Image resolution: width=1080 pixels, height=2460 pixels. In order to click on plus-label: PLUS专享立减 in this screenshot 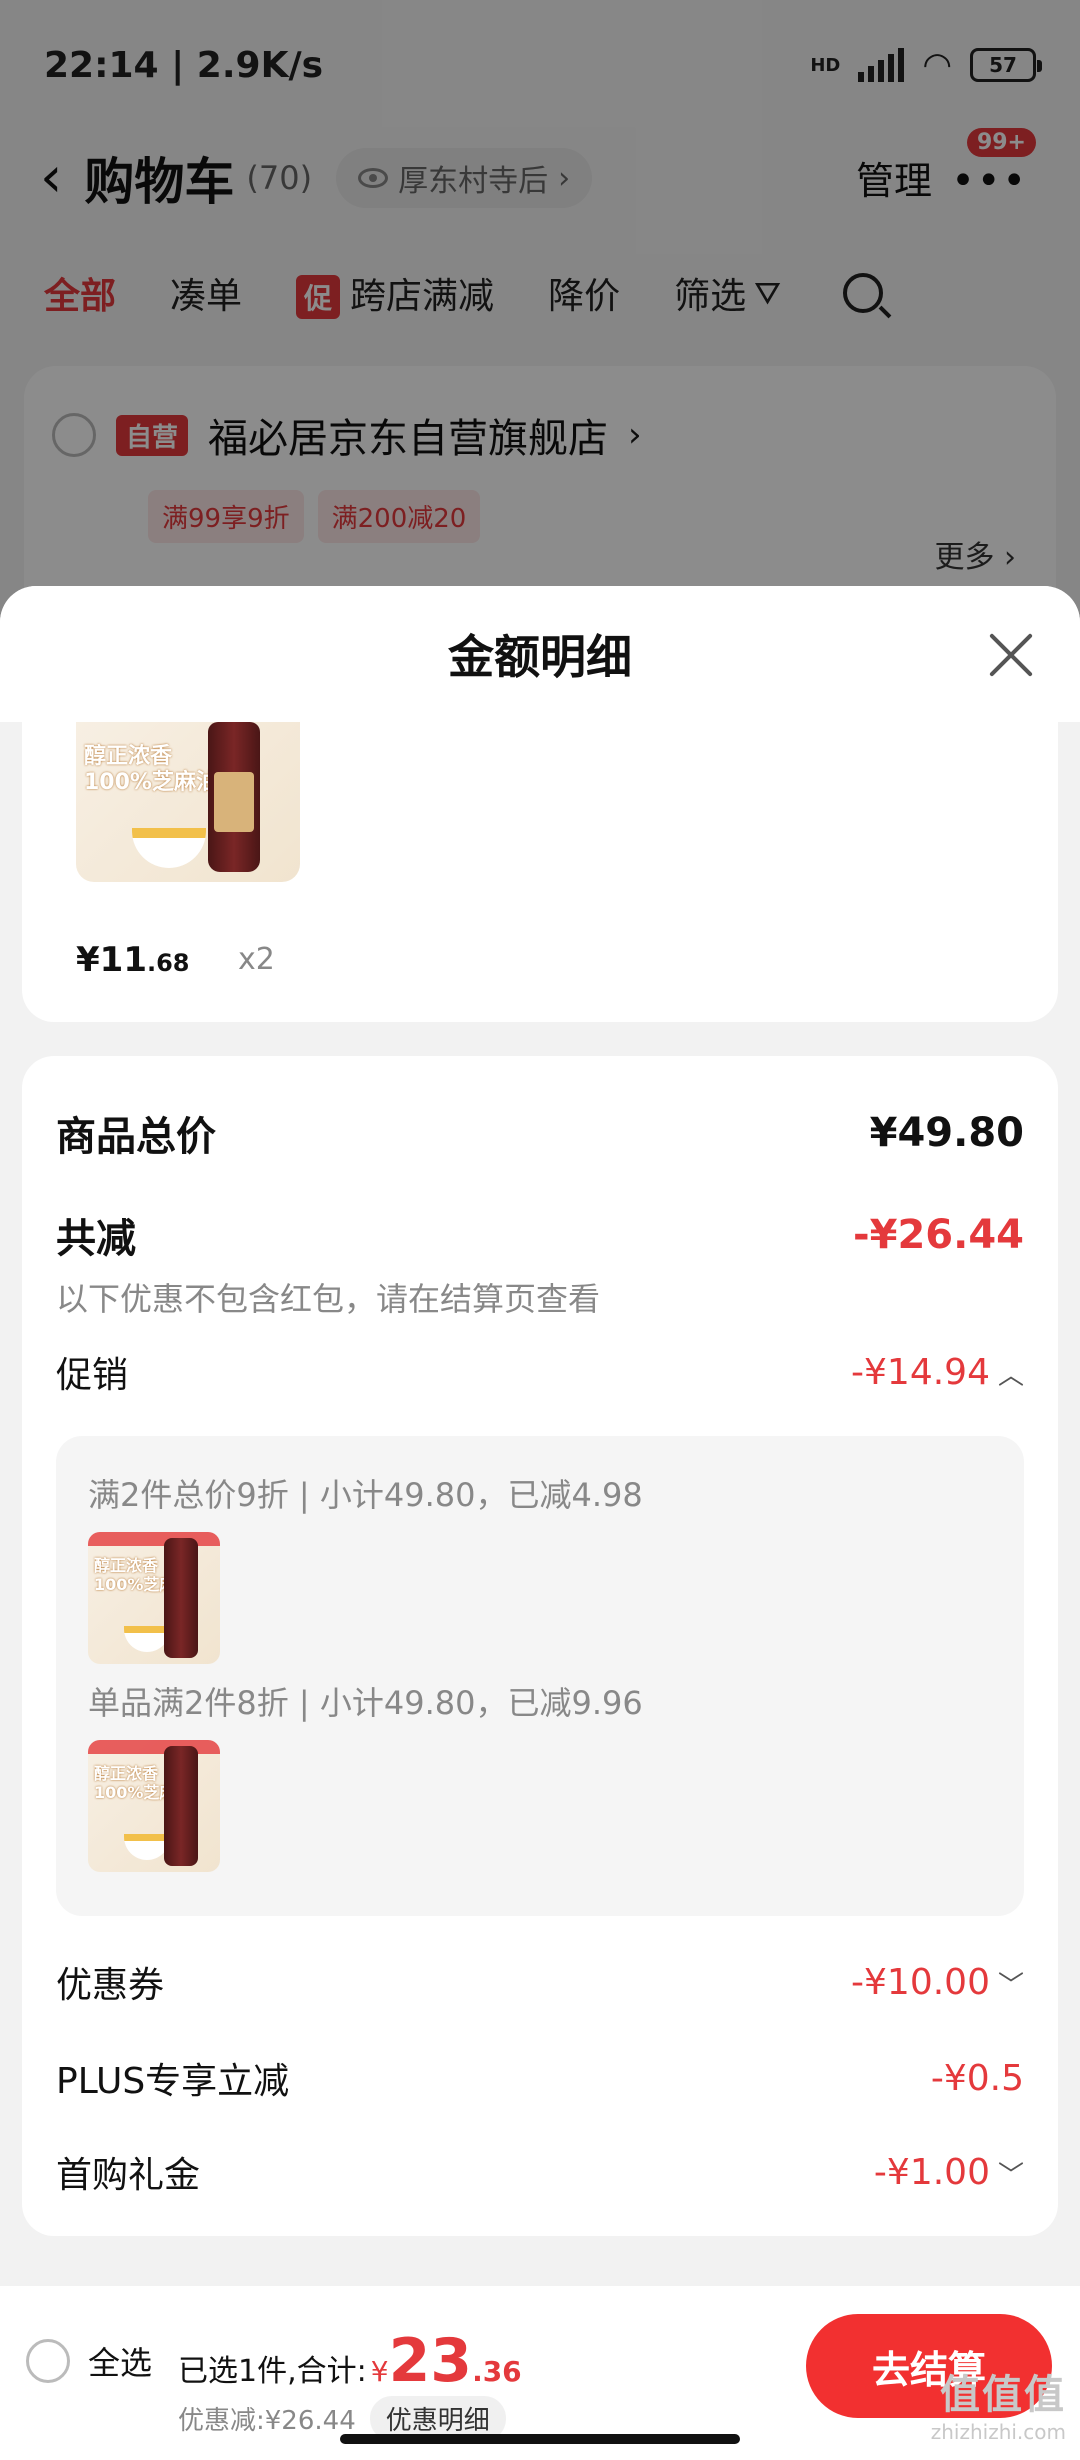, I will do `click(173, 2081)`.